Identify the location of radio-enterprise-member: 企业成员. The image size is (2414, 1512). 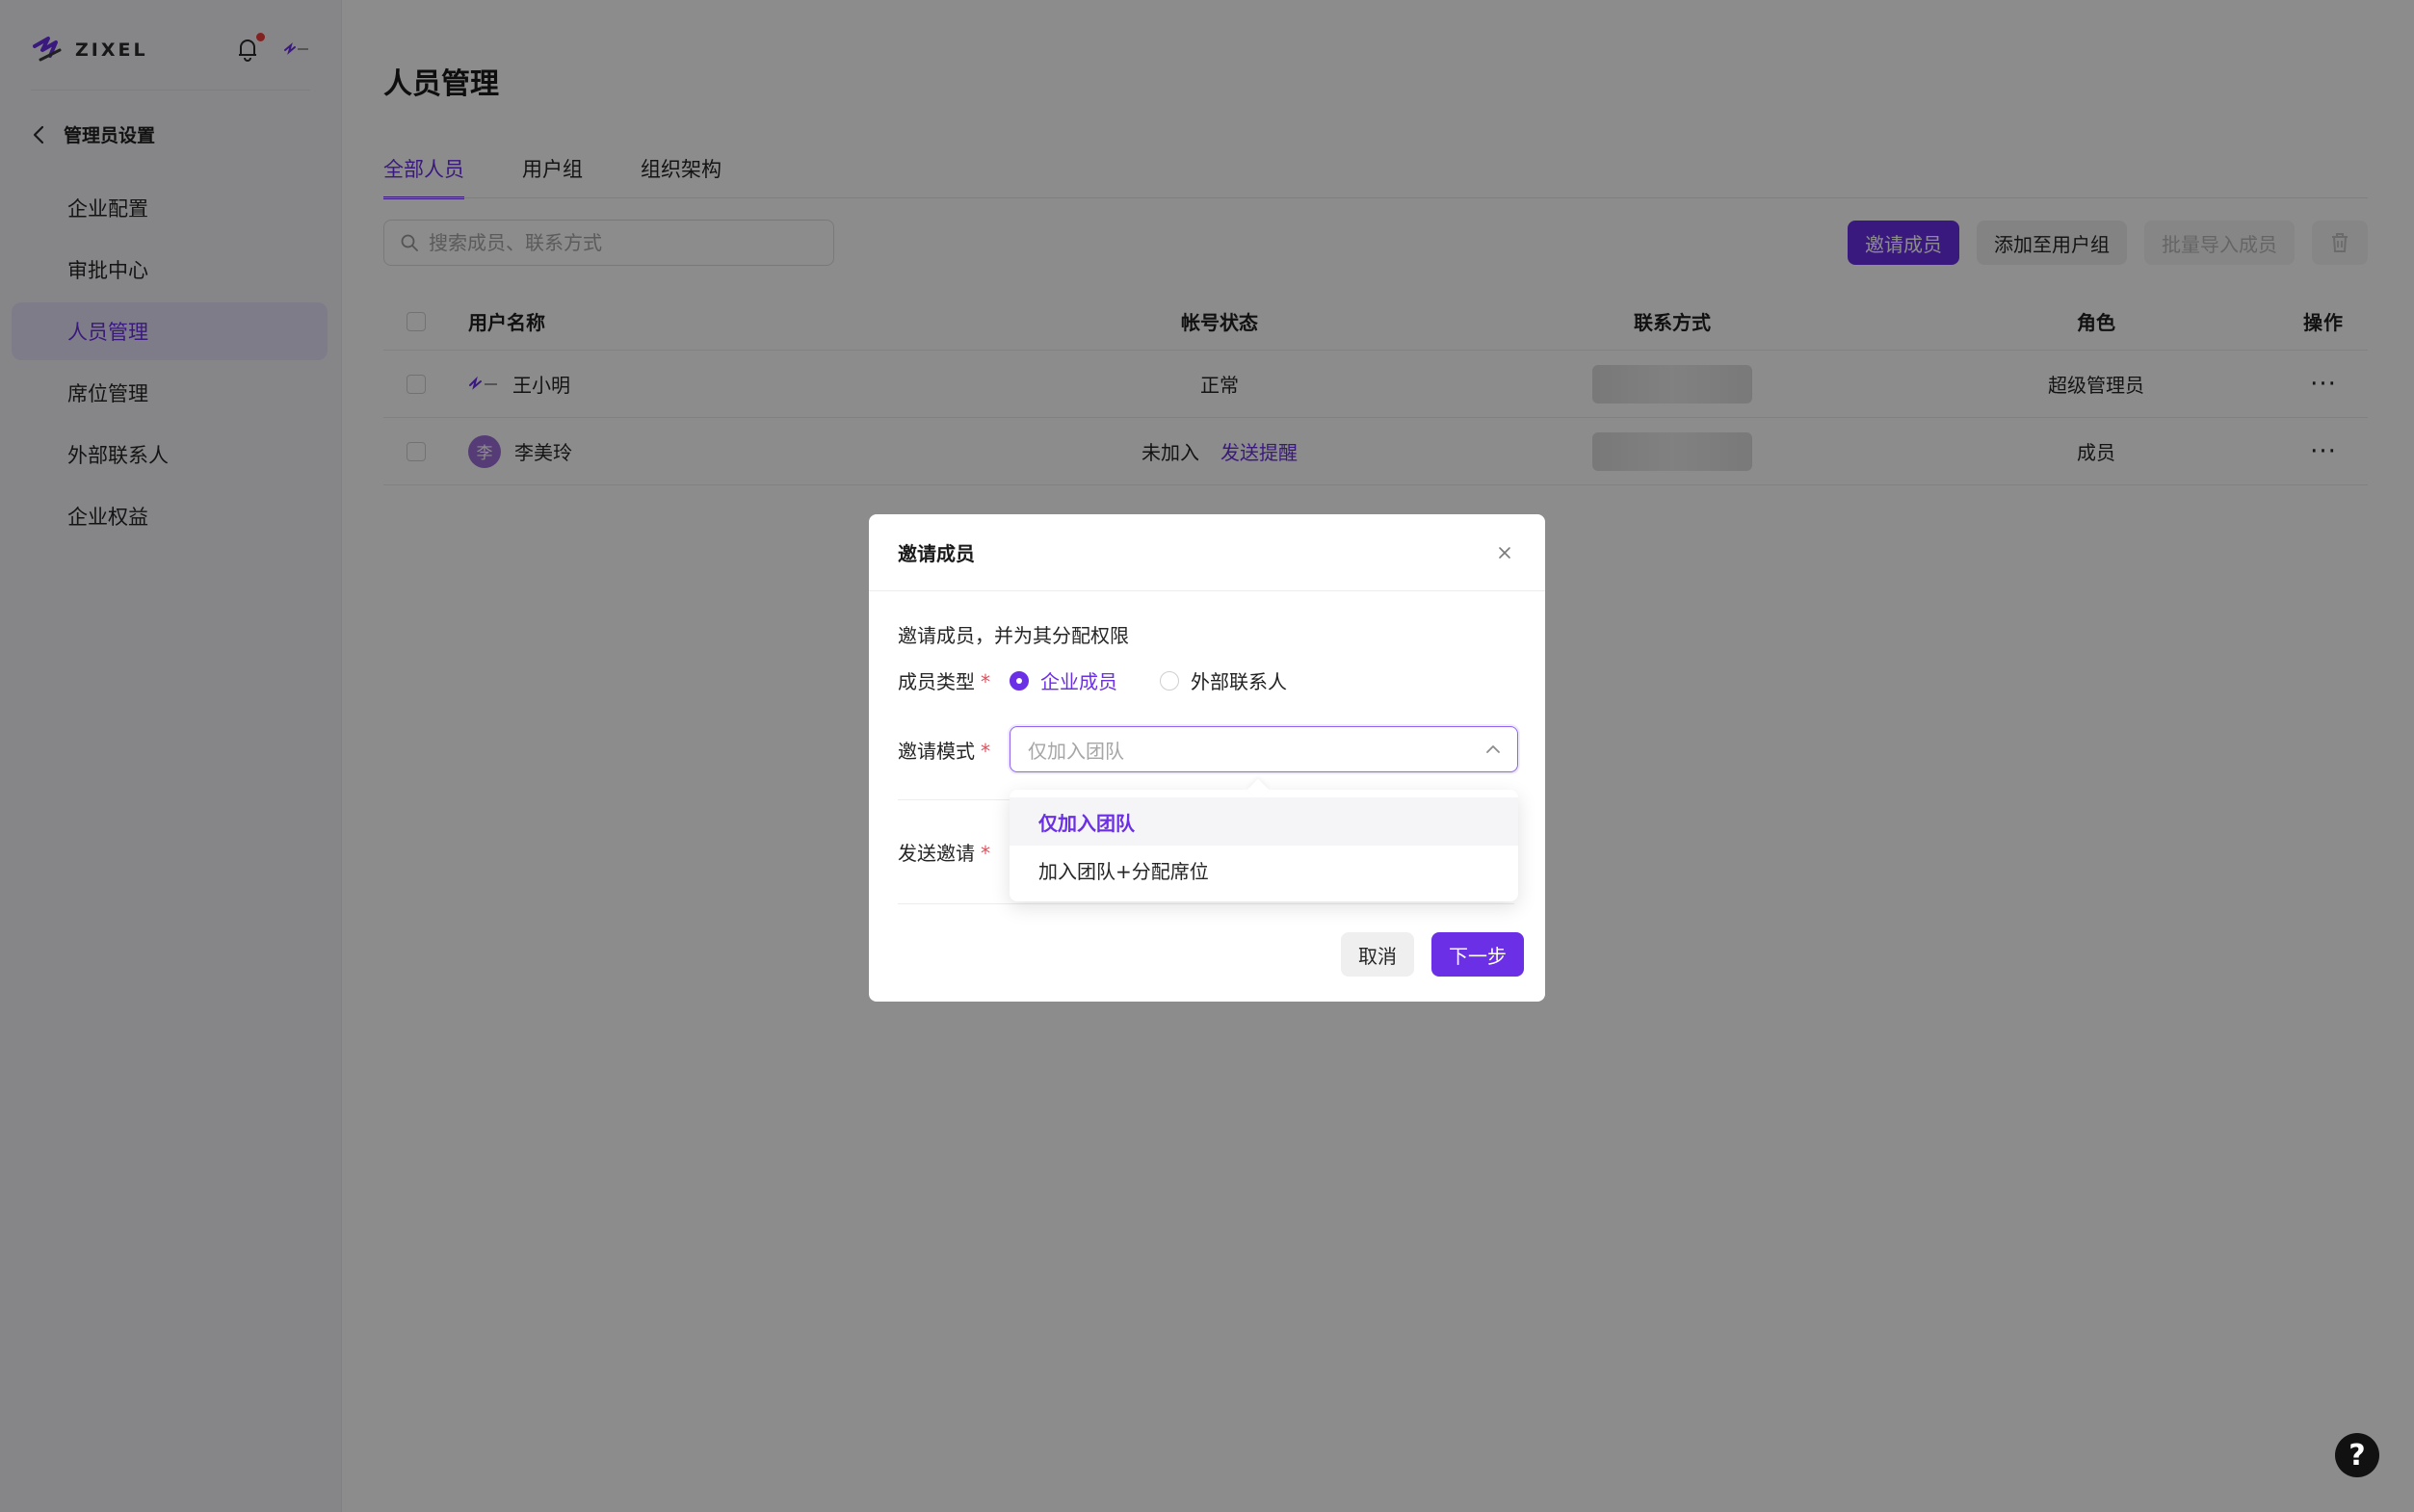
(1063, 680).